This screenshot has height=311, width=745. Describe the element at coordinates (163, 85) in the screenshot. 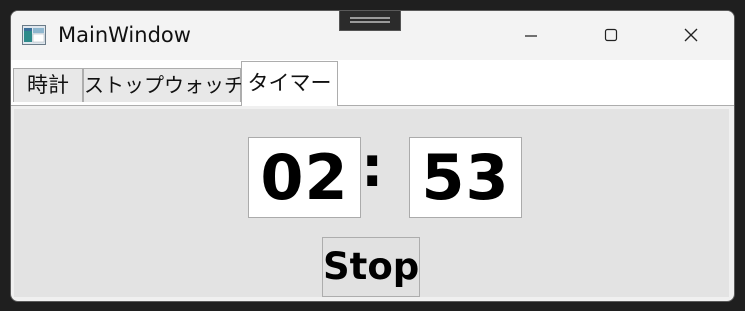

I see `tab-stopwatch: ストップウォッチ` at that location.